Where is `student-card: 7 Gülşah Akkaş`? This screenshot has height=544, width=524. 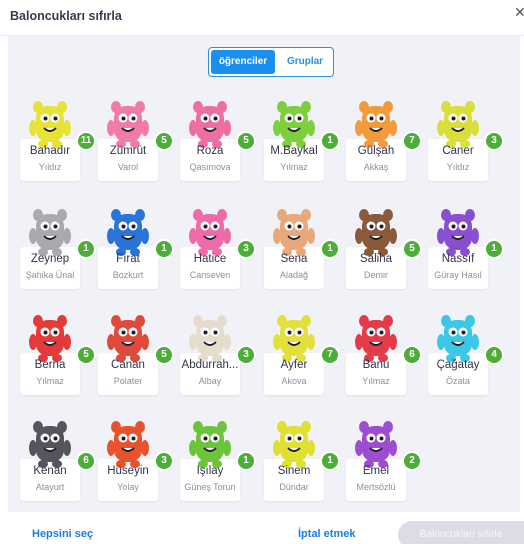
student-card: 7 Gülşah Akkaş is located at coordinates (384, 140).